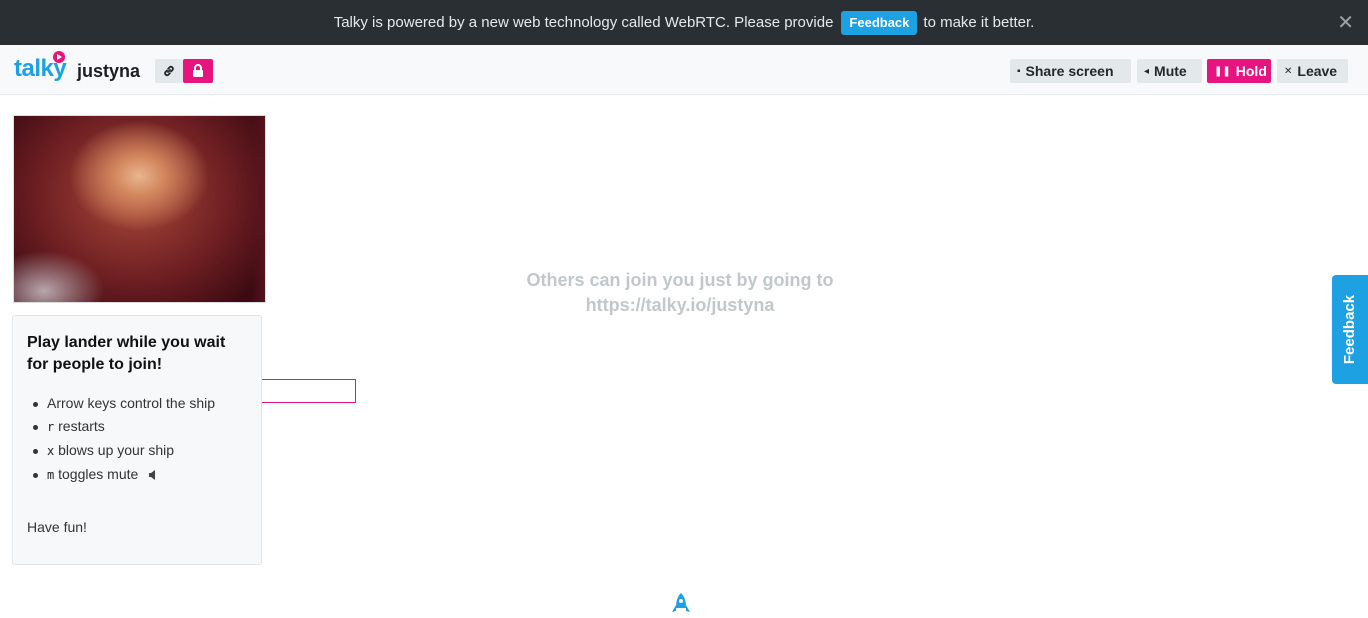  I want to click on side-feedback-label: Feedback, so click(1350, 329).